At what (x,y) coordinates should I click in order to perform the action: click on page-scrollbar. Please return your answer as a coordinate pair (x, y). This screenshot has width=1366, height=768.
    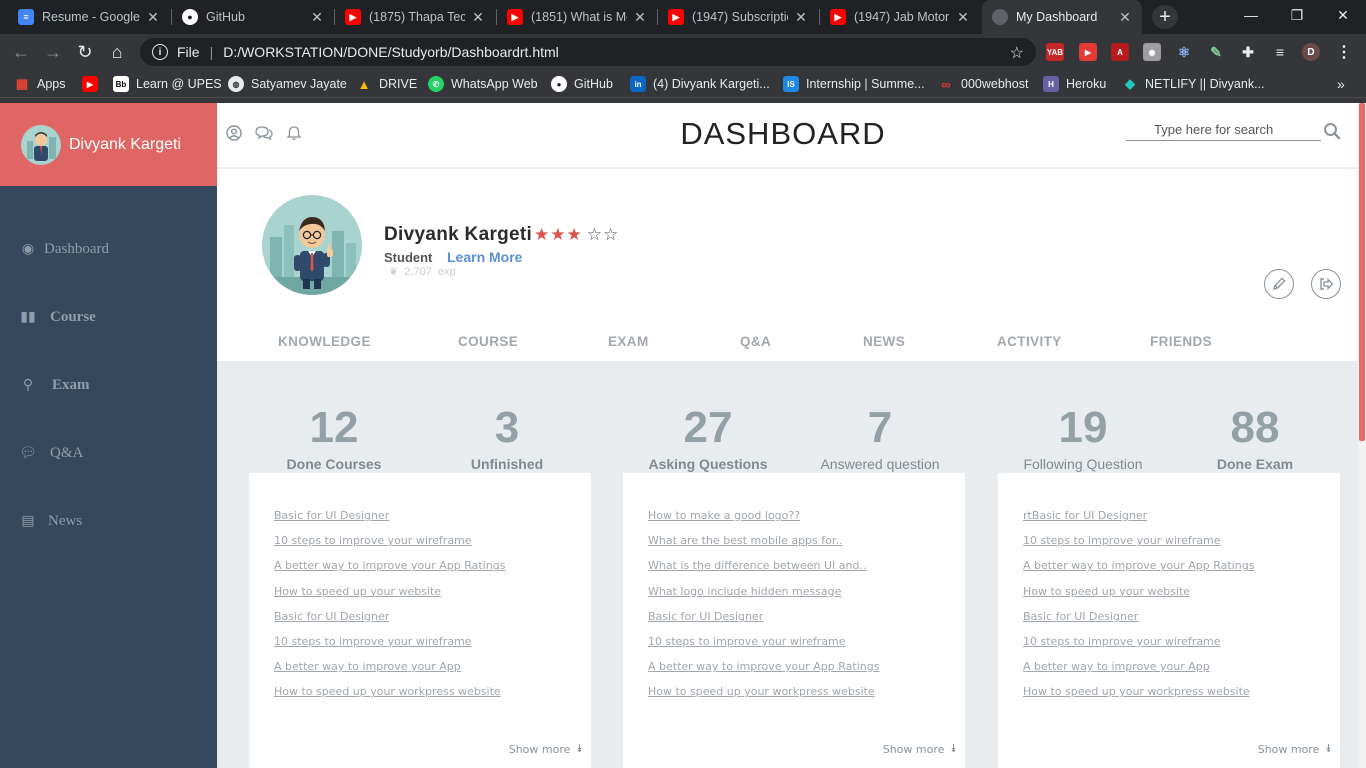
    Looking at the image, I should click on (1362, 435).